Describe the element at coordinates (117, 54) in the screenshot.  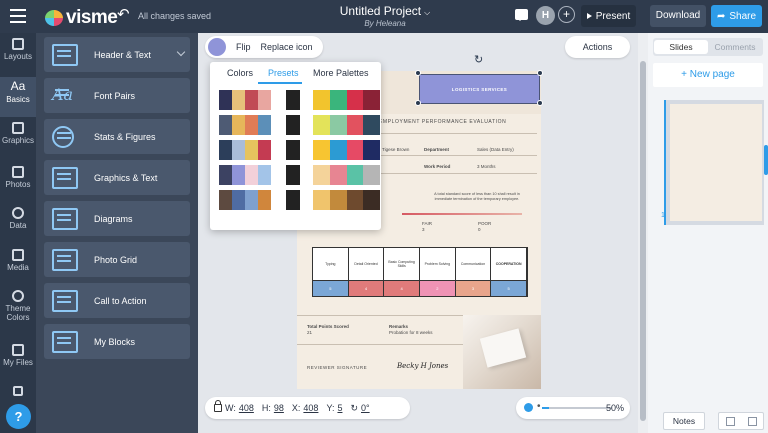
I see `card-header-text: Header & Text` at that location.